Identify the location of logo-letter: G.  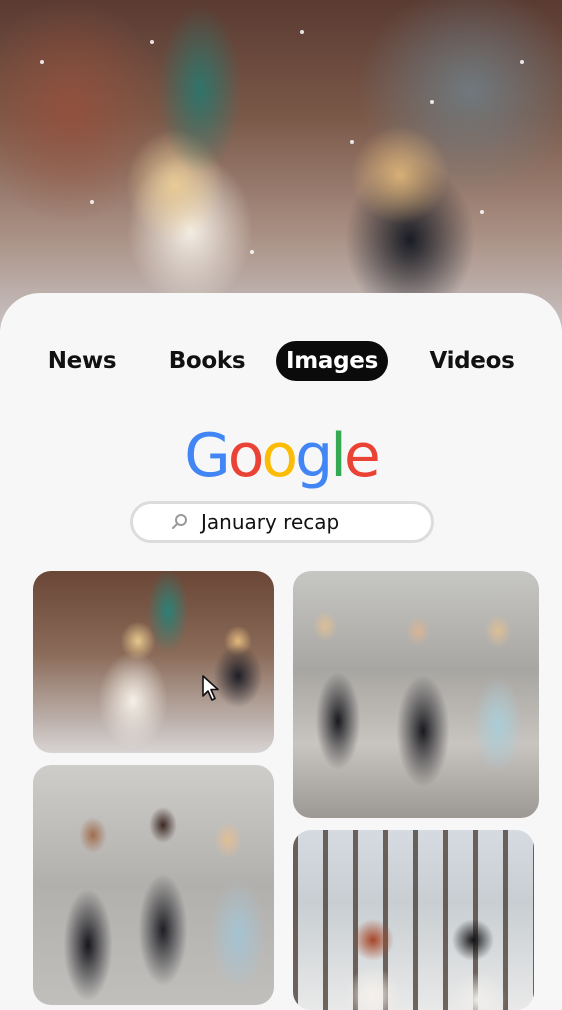
(207, 456).